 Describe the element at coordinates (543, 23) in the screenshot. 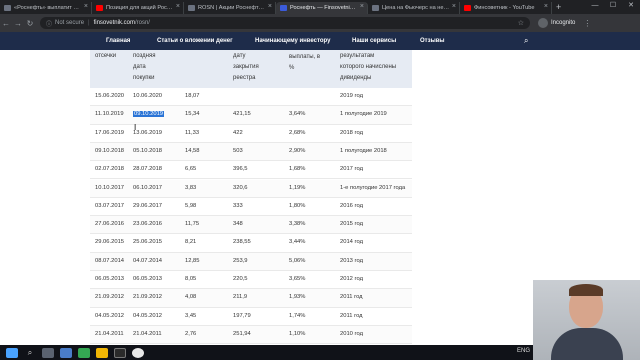

I see `incognito-icon` at that location.